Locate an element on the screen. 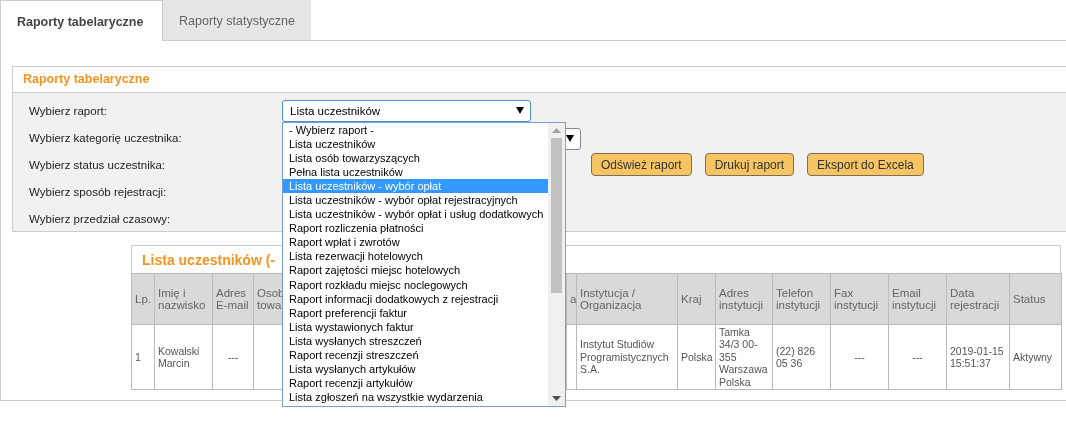  dropdown-option: Lista uczestników is located at coordinates (415, 143).